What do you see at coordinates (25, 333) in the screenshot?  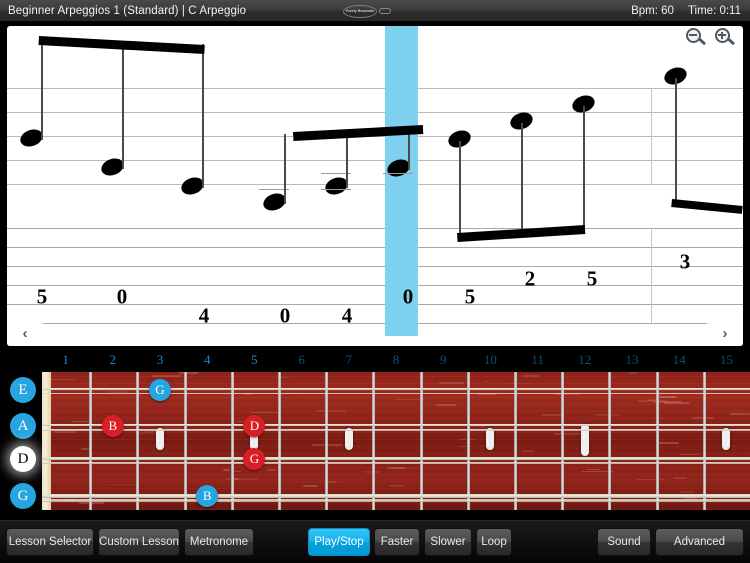 I see `prev-measure-button: ‹` at bounding box center [25, 333].